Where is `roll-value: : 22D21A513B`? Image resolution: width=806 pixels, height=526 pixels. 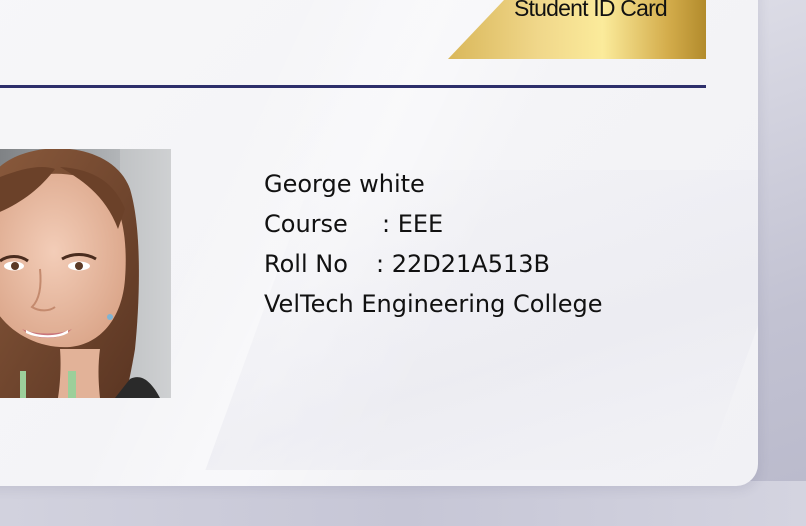
roll-value: : 22D21A513B is located at coordinates (463, 264).